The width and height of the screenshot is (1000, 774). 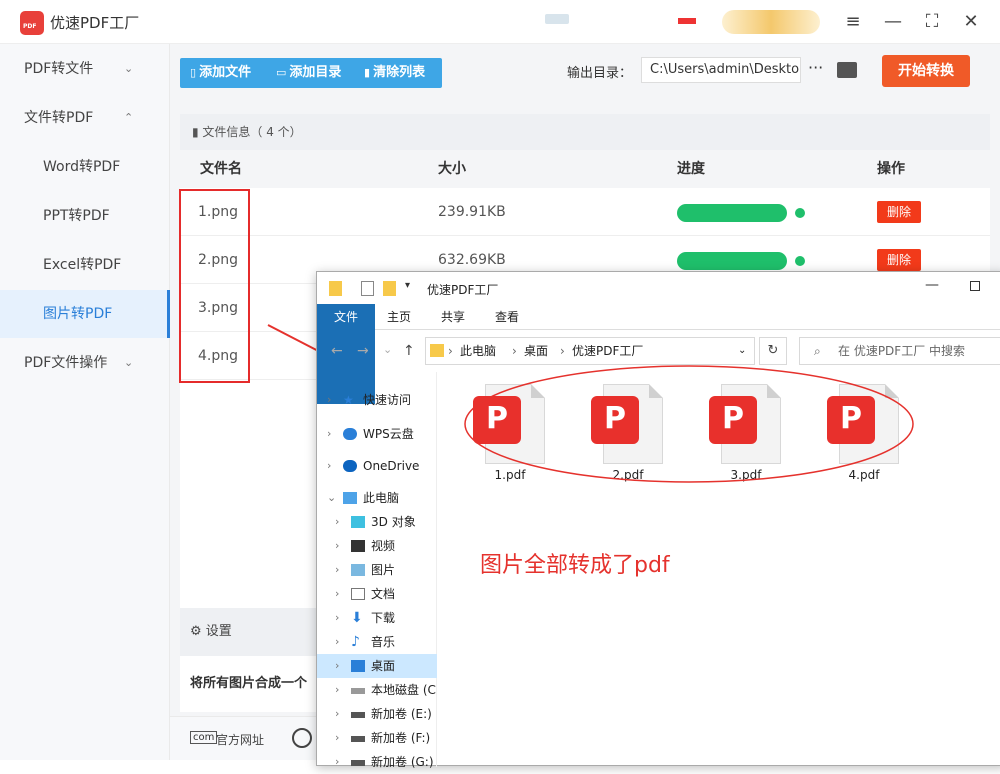 I want to click on maximize-icon: ⛶, so click(x=932, y=22).